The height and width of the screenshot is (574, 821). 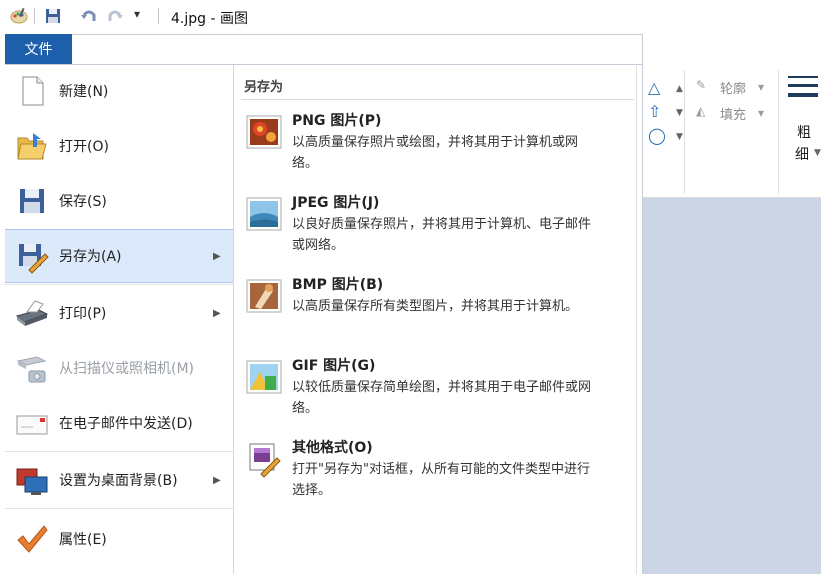 I want to click on speech-bubble-shape-icon: ◯, so click(x=657, y=135).